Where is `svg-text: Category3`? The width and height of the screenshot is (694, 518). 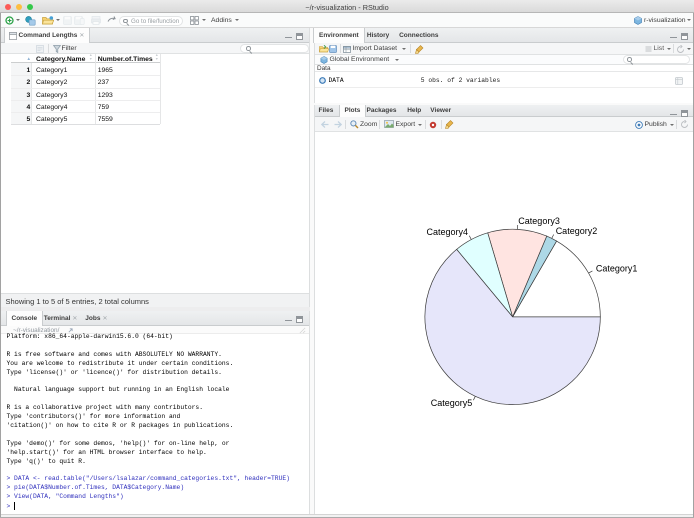
svg-text: Category3 is located at coordinates (539, 220).